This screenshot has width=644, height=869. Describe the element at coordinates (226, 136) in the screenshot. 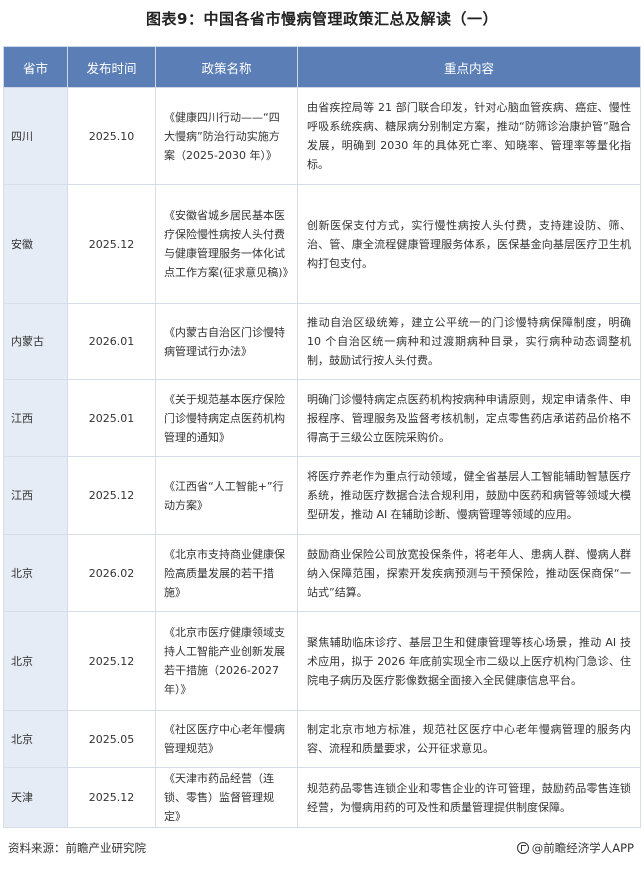

I see `cell-policy: 《健康四川行动——“四大慢病”防治行动实施方案（2025-2030 年）》` at that location.